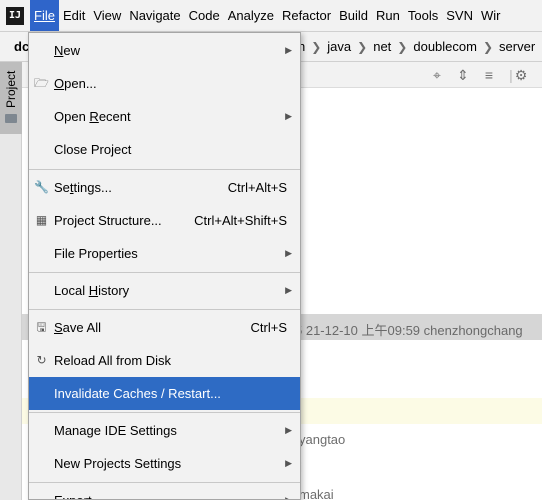  What do you see at coordinates (409, 330) in the screenshot?
I see `blame-annotation: 5 21-12-10 上午09:59 chenzhongchang` at bounding box center [409, 330].